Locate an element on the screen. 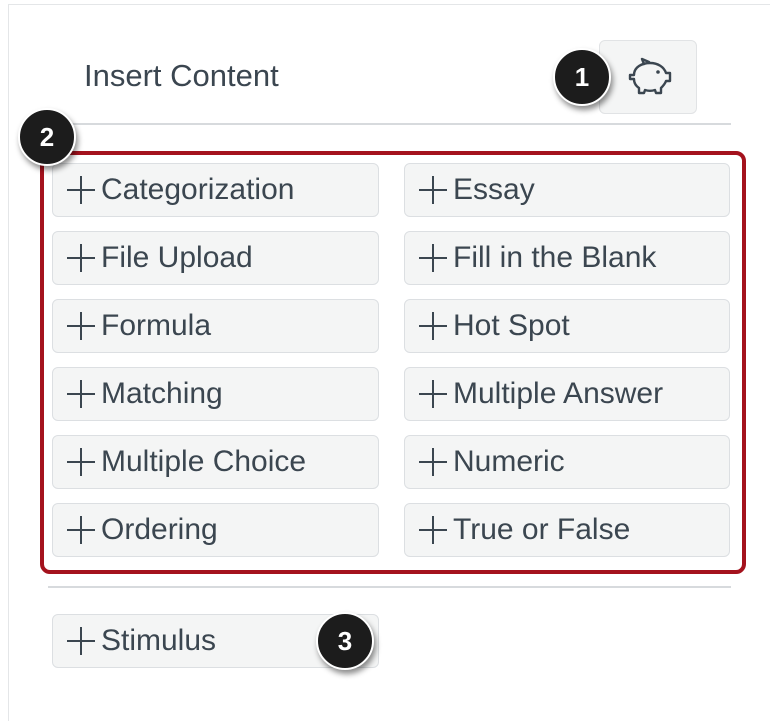  add-essay-button: Essay is located at coordinates (567, 190).